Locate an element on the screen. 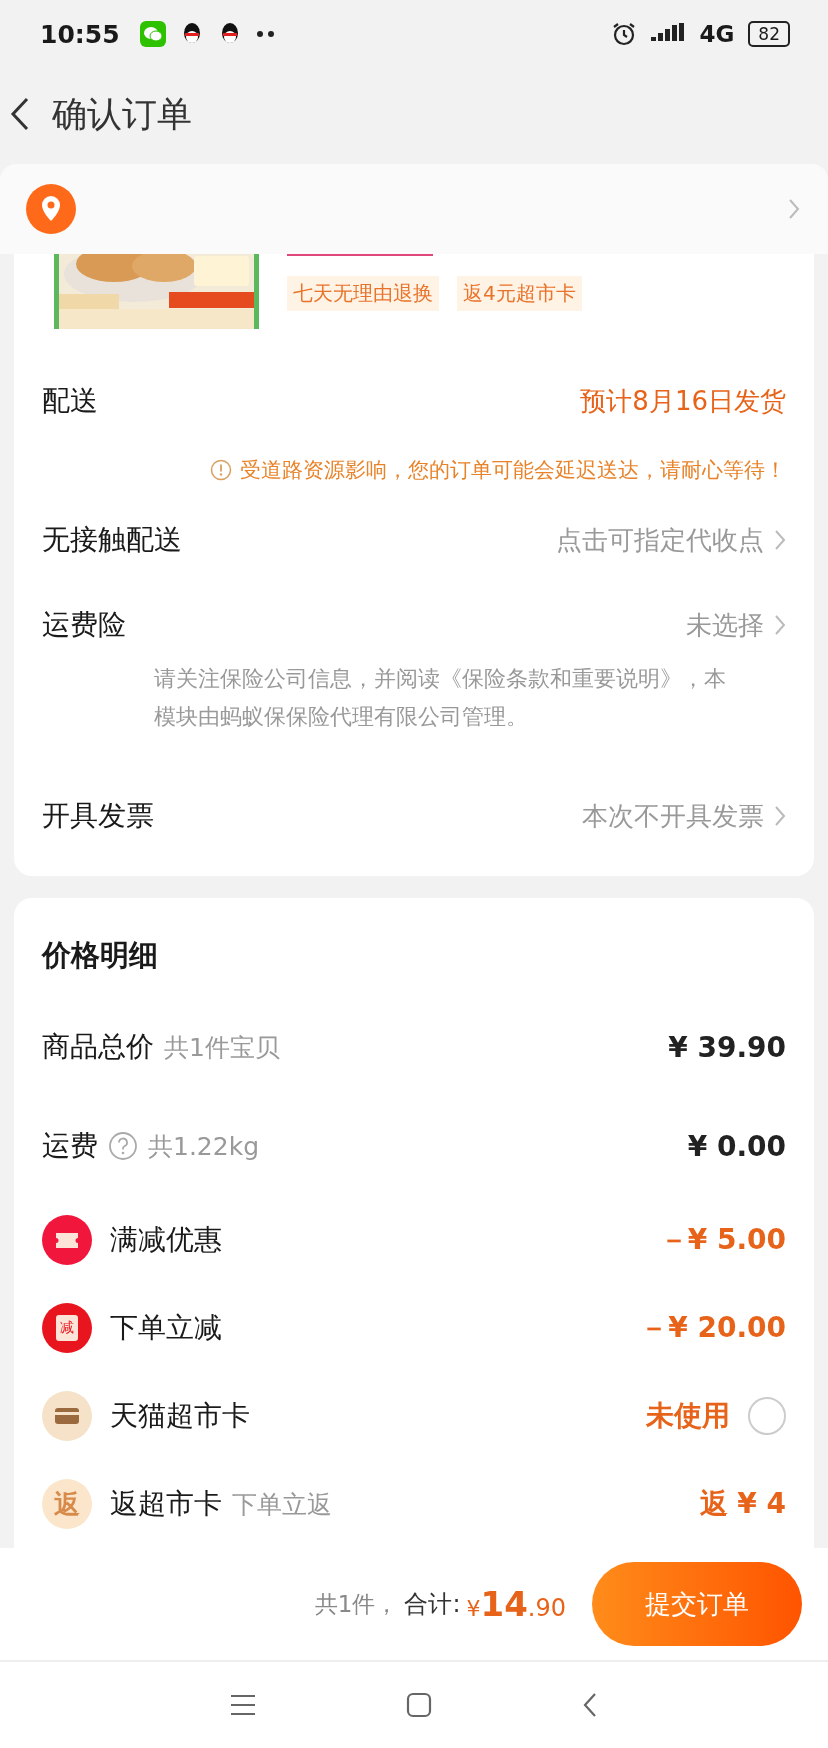 Image resolution: width=828 pixels, height=1748 pixels. service-tag: 七天无理由退换 is located at coordinates (363, 293).